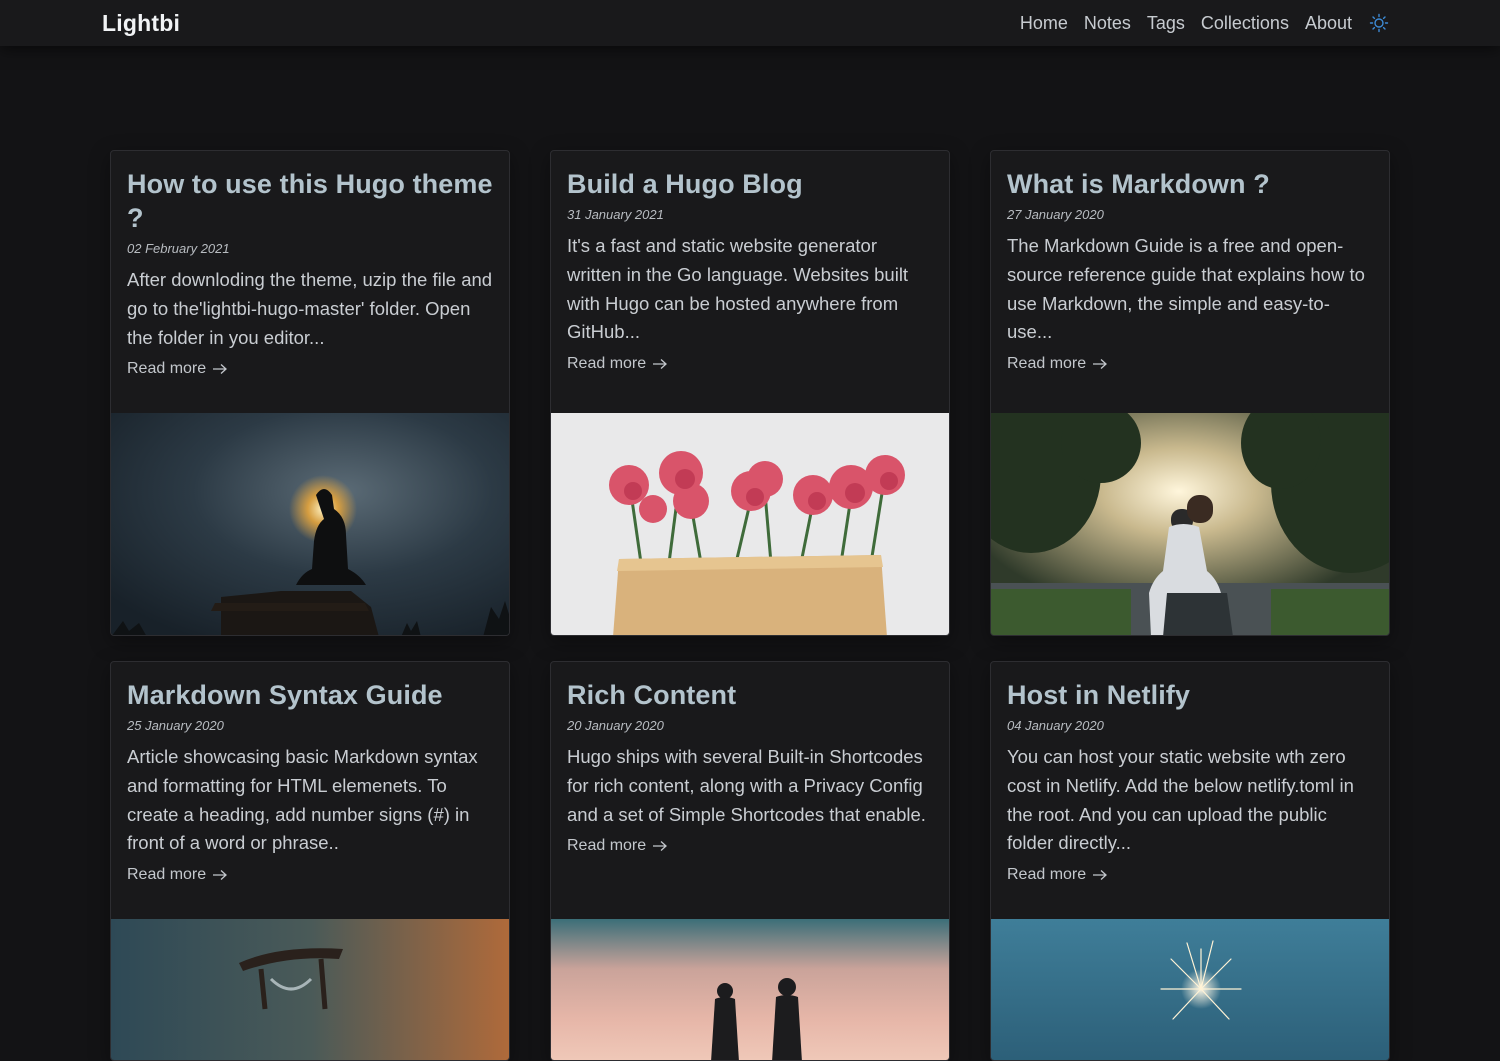  I want to click on nav-menu: Home Notes Tags Collections About, so click(1197, 23).